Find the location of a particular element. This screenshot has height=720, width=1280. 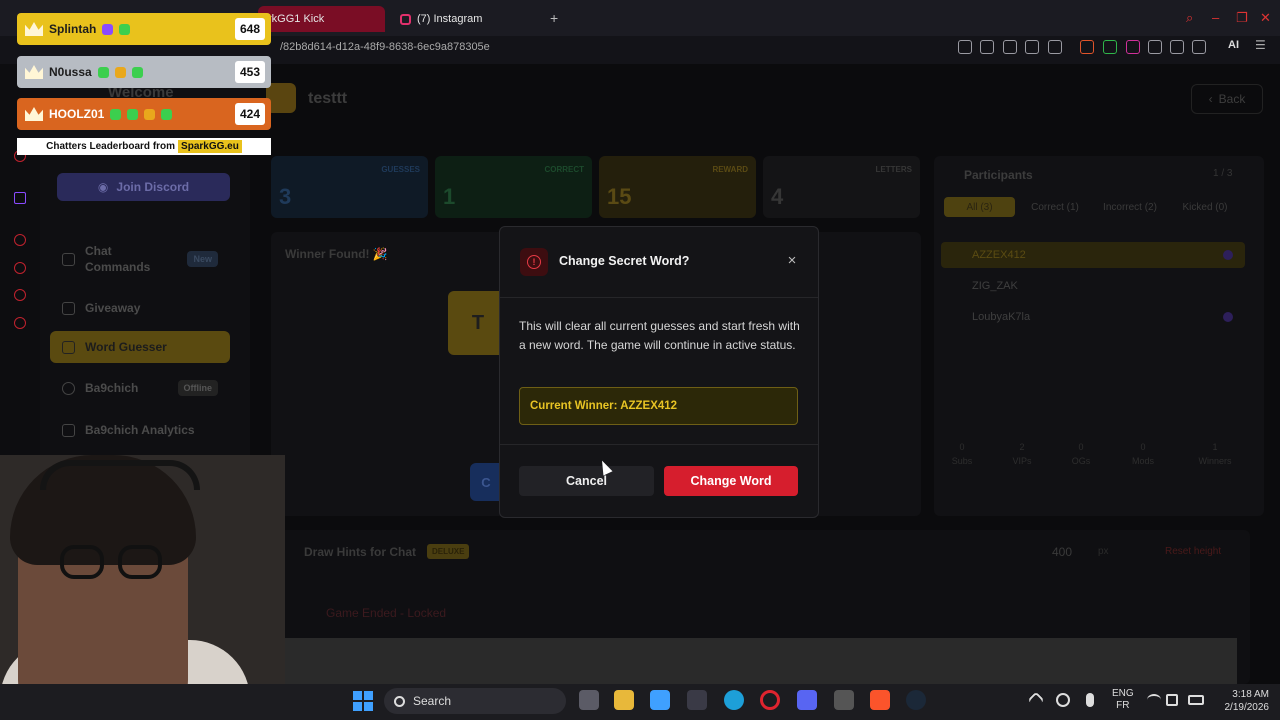

close-window-icon: ✕ is located at coordinates (1265, 18).